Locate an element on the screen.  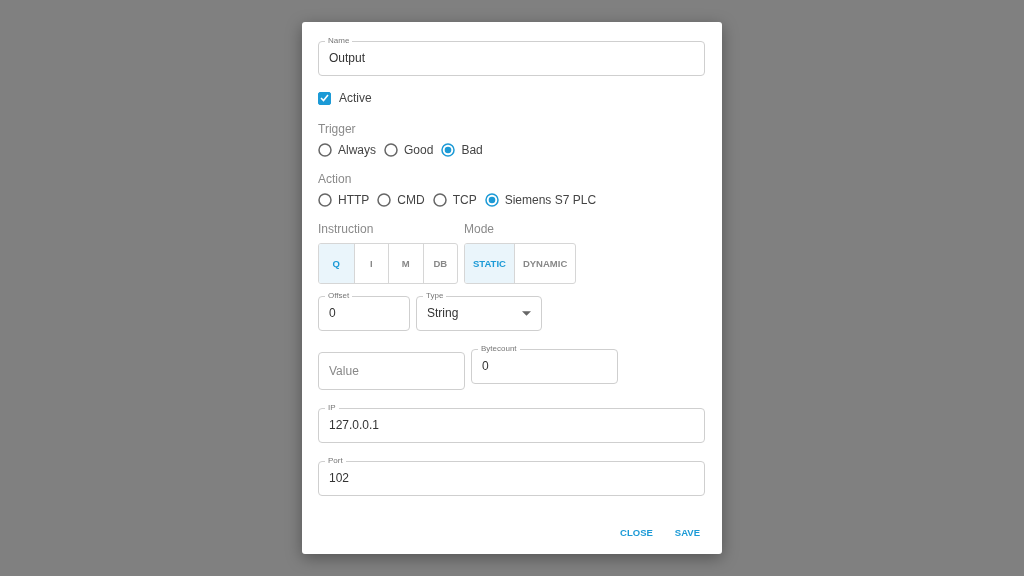
group-label: Mode is located at coordinates (479, 229).